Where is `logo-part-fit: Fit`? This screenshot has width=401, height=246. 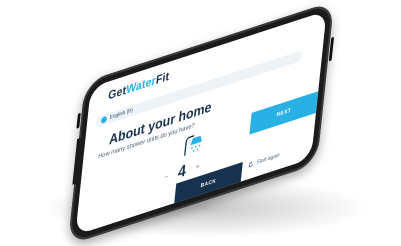 logo-part-fit: Fit is located at coordinates (162, 78).